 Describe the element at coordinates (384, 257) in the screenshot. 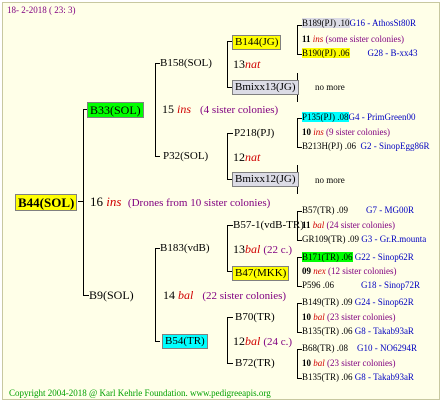

I see `breeder-code: G22 - Sinop62R` at that location.